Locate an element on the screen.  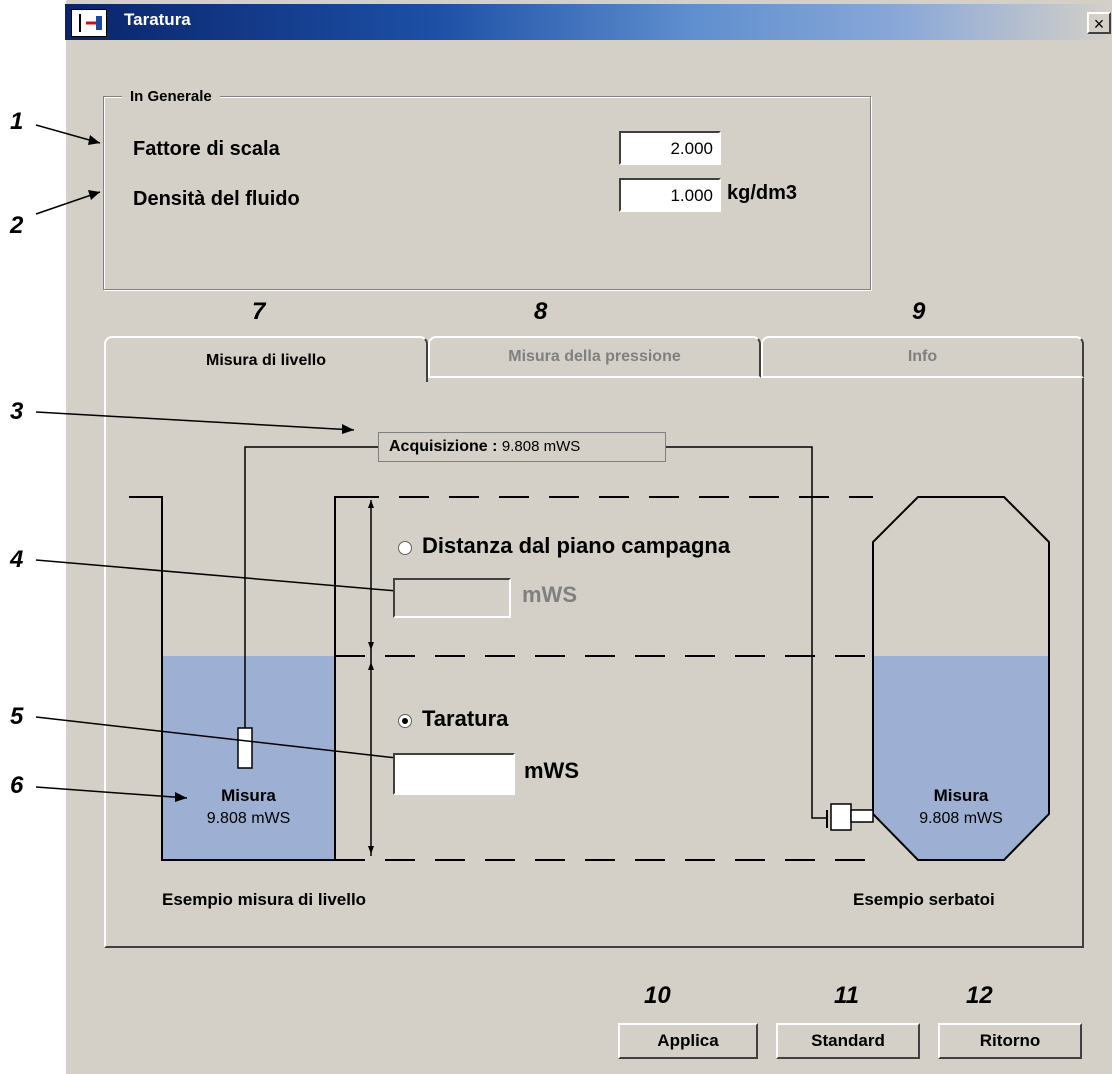
annotation-2: 2 is located at coordinates (17, 225).